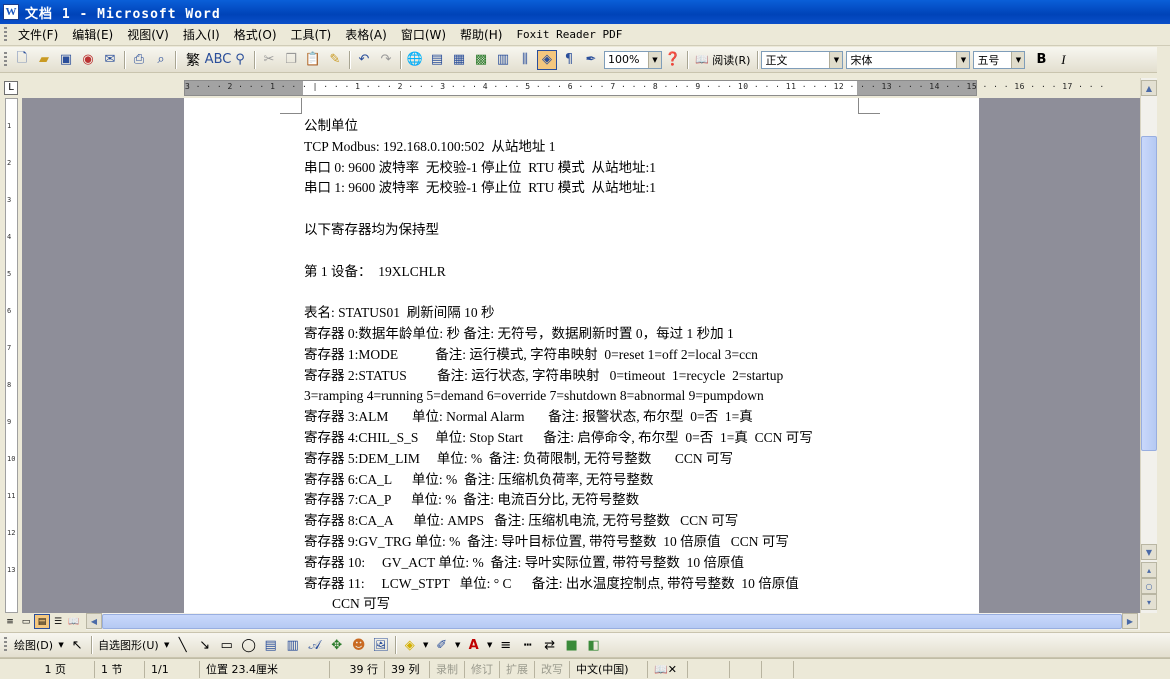 Image resolution: width=1170 pixels, height=679 pixels. What do you see at coordinates (459, 60) in the screenshot?
I see `insert-table-icon: ▦` at bounding box center [459, 60].